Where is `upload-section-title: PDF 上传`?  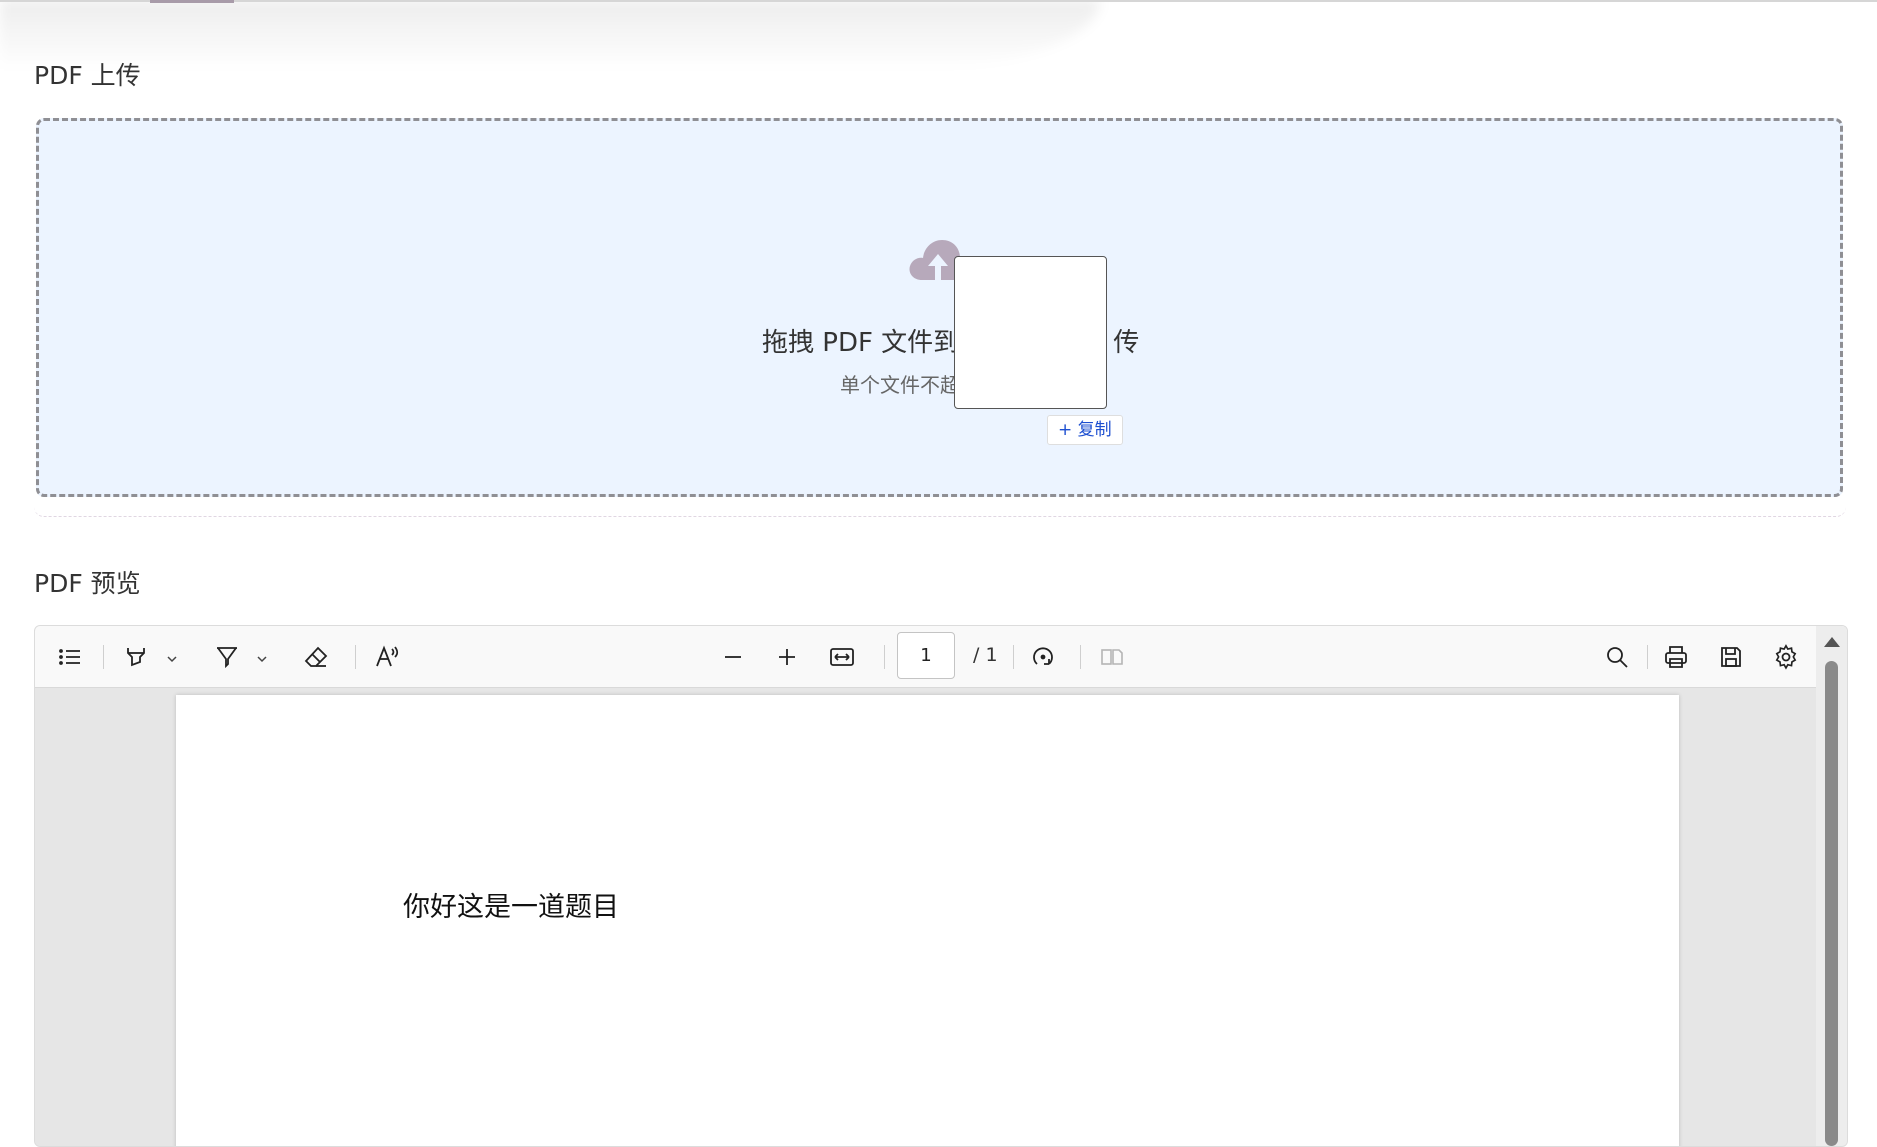
upload-section-title: PDF 上传 is located at coordinates (87, 75).